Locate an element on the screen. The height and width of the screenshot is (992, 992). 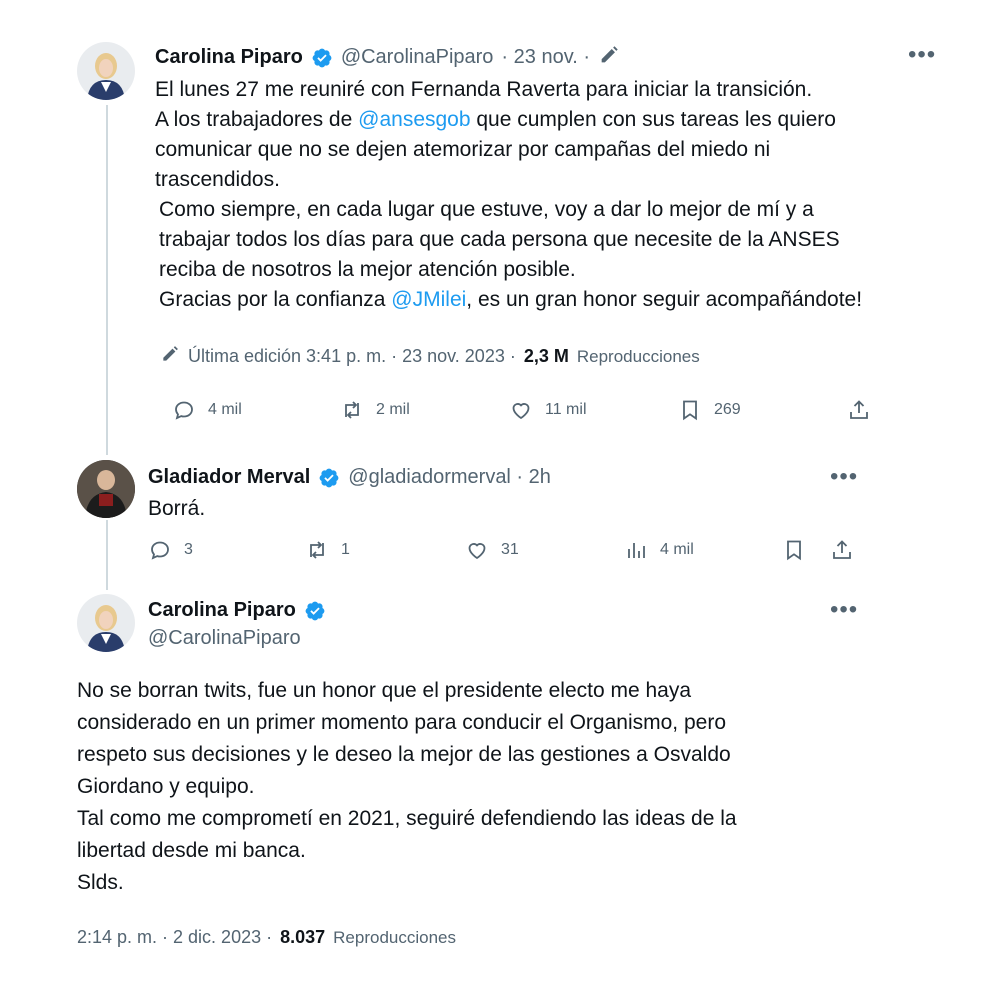
views-count: 2,3 M is located at coordinates (546, 356).